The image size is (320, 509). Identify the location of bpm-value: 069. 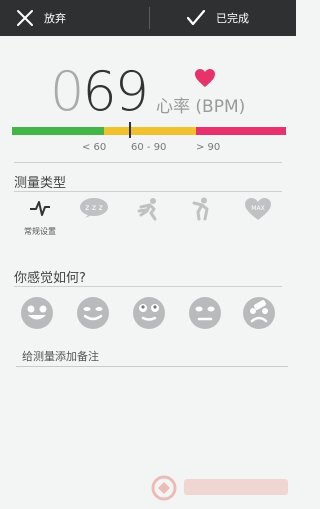
(99, 92).